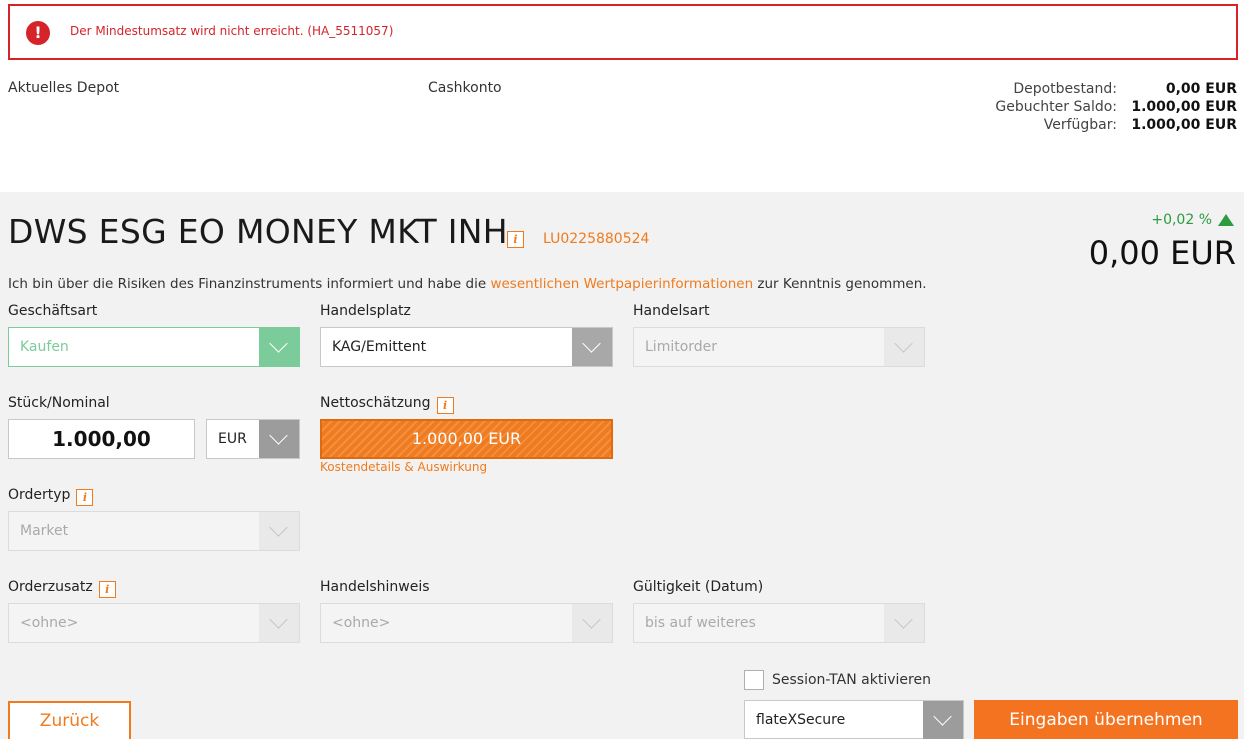 This screenshot has height=739, width=1244. I want to click on currency-select: EUR, so click(253, 439).